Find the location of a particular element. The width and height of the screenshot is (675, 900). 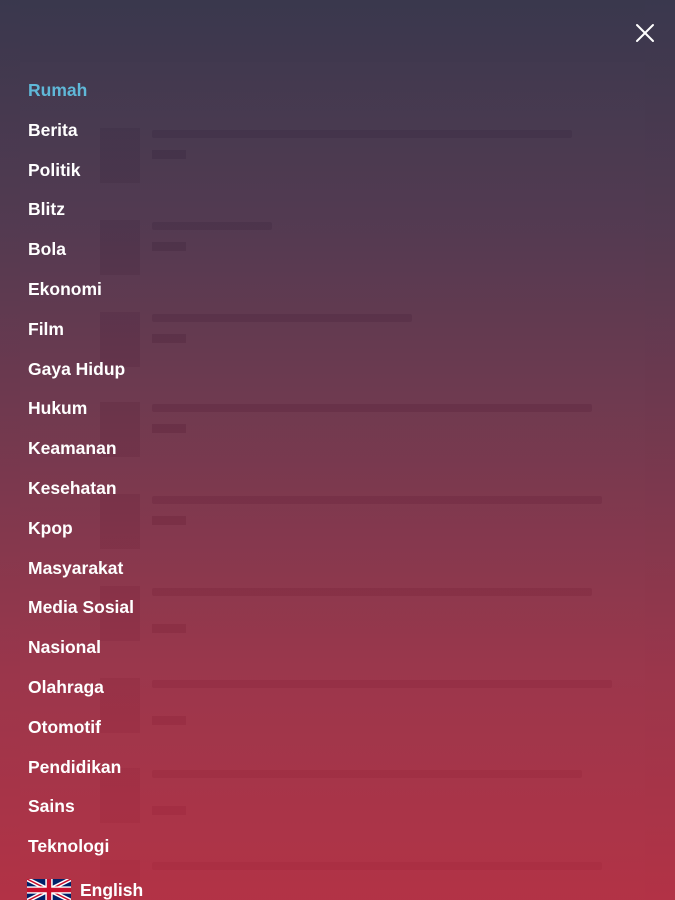

menu-item-media-sosial: Media Sosial is located at coordinates (81, 613).